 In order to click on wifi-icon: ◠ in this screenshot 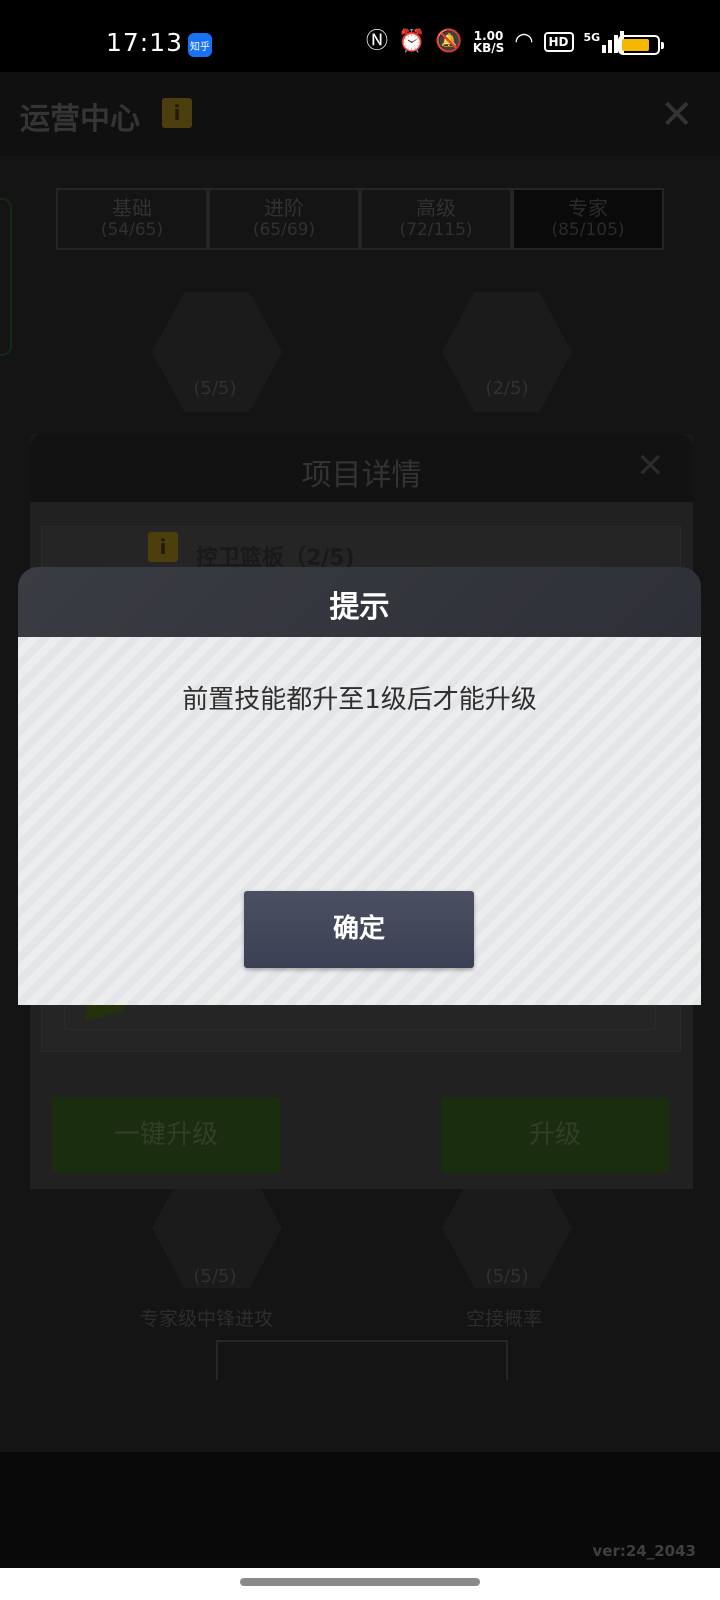, I will do `click(524, 41)`.